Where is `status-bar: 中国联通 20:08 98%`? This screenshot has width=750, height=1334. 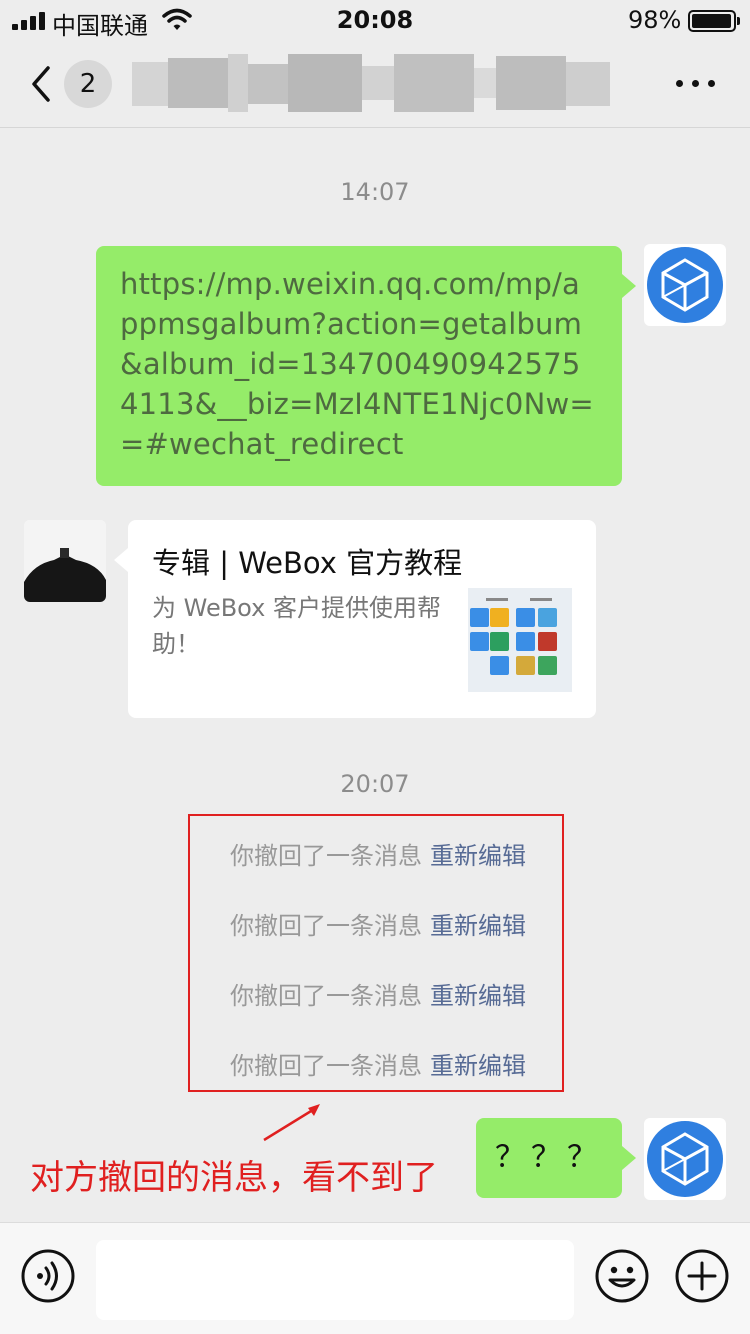 status-bar: 中国联通 20:08 98% is located at coordinates (375, 20).